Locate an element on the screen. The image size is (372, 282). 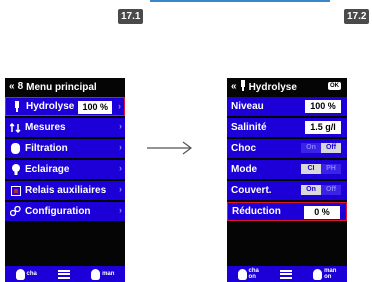
couverture-toggle: On Off is located at coordinates (321, 190).